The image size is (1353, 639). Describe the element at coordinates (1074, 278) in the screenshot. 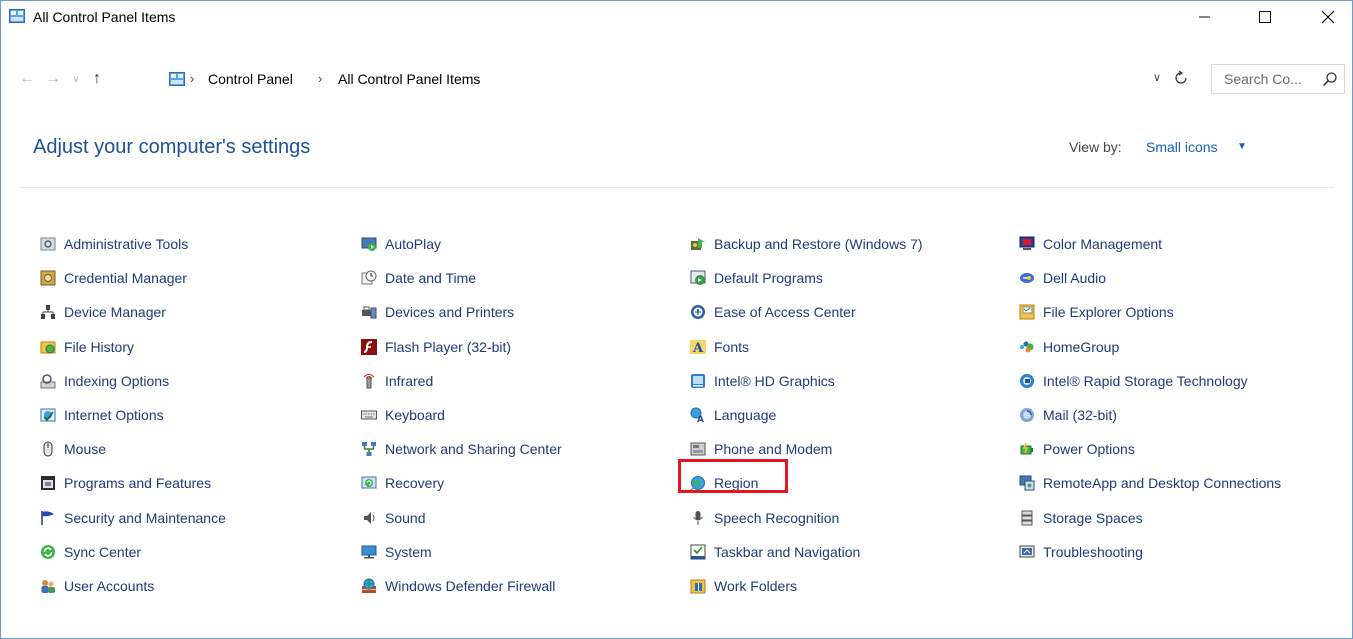

I see `item-label: Dell Audio` at that location.